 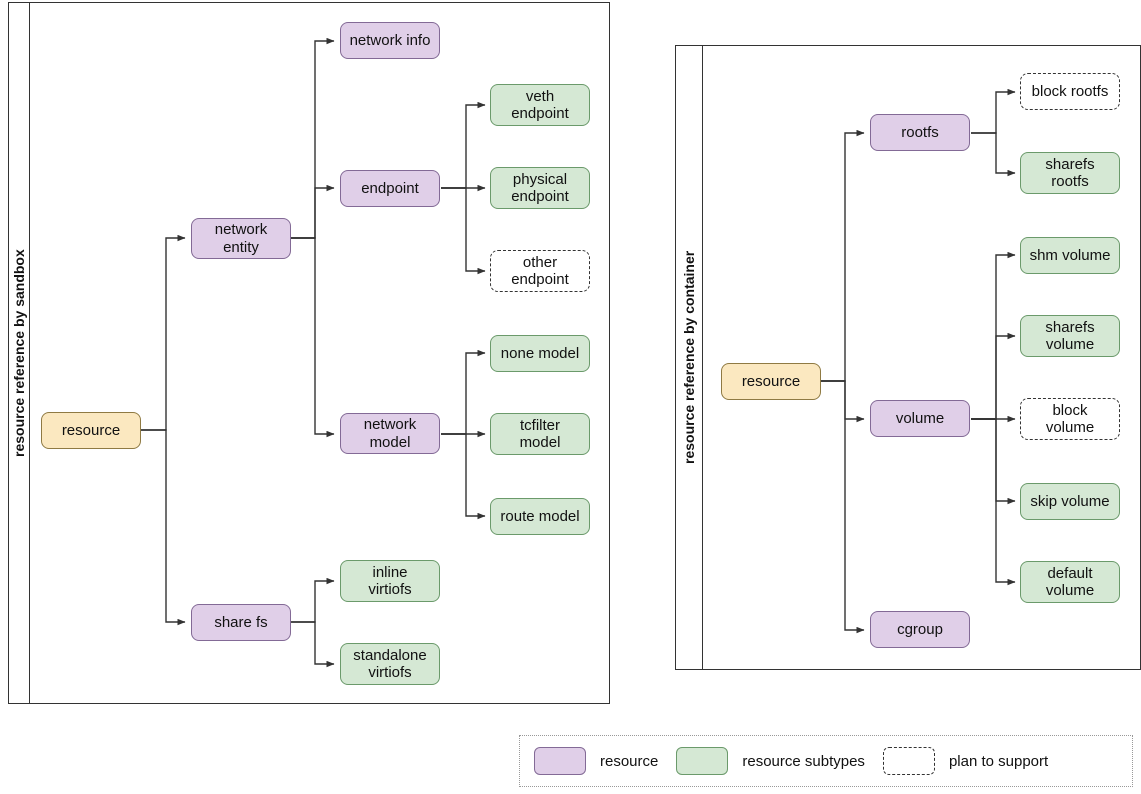 I want to click on legend-swatch-plan, so click(x=908, y=761).